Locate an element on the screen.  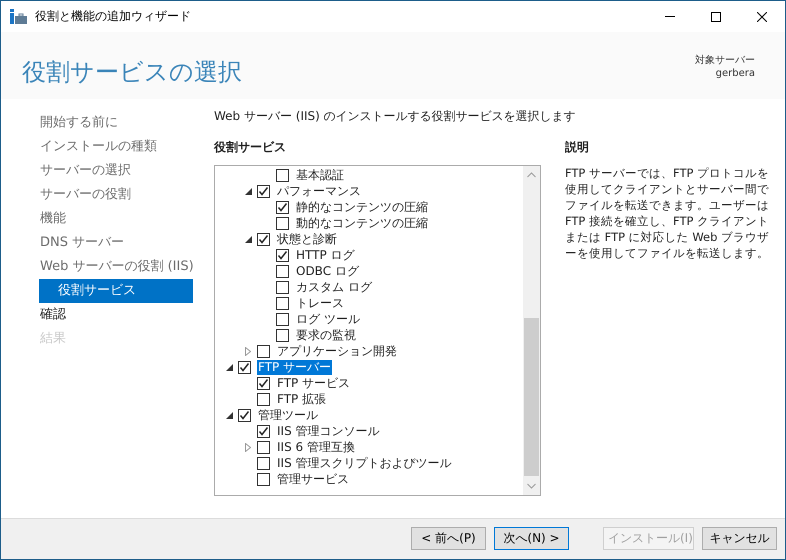
target-server-name: gerbera is located at coordinates (735, 73).